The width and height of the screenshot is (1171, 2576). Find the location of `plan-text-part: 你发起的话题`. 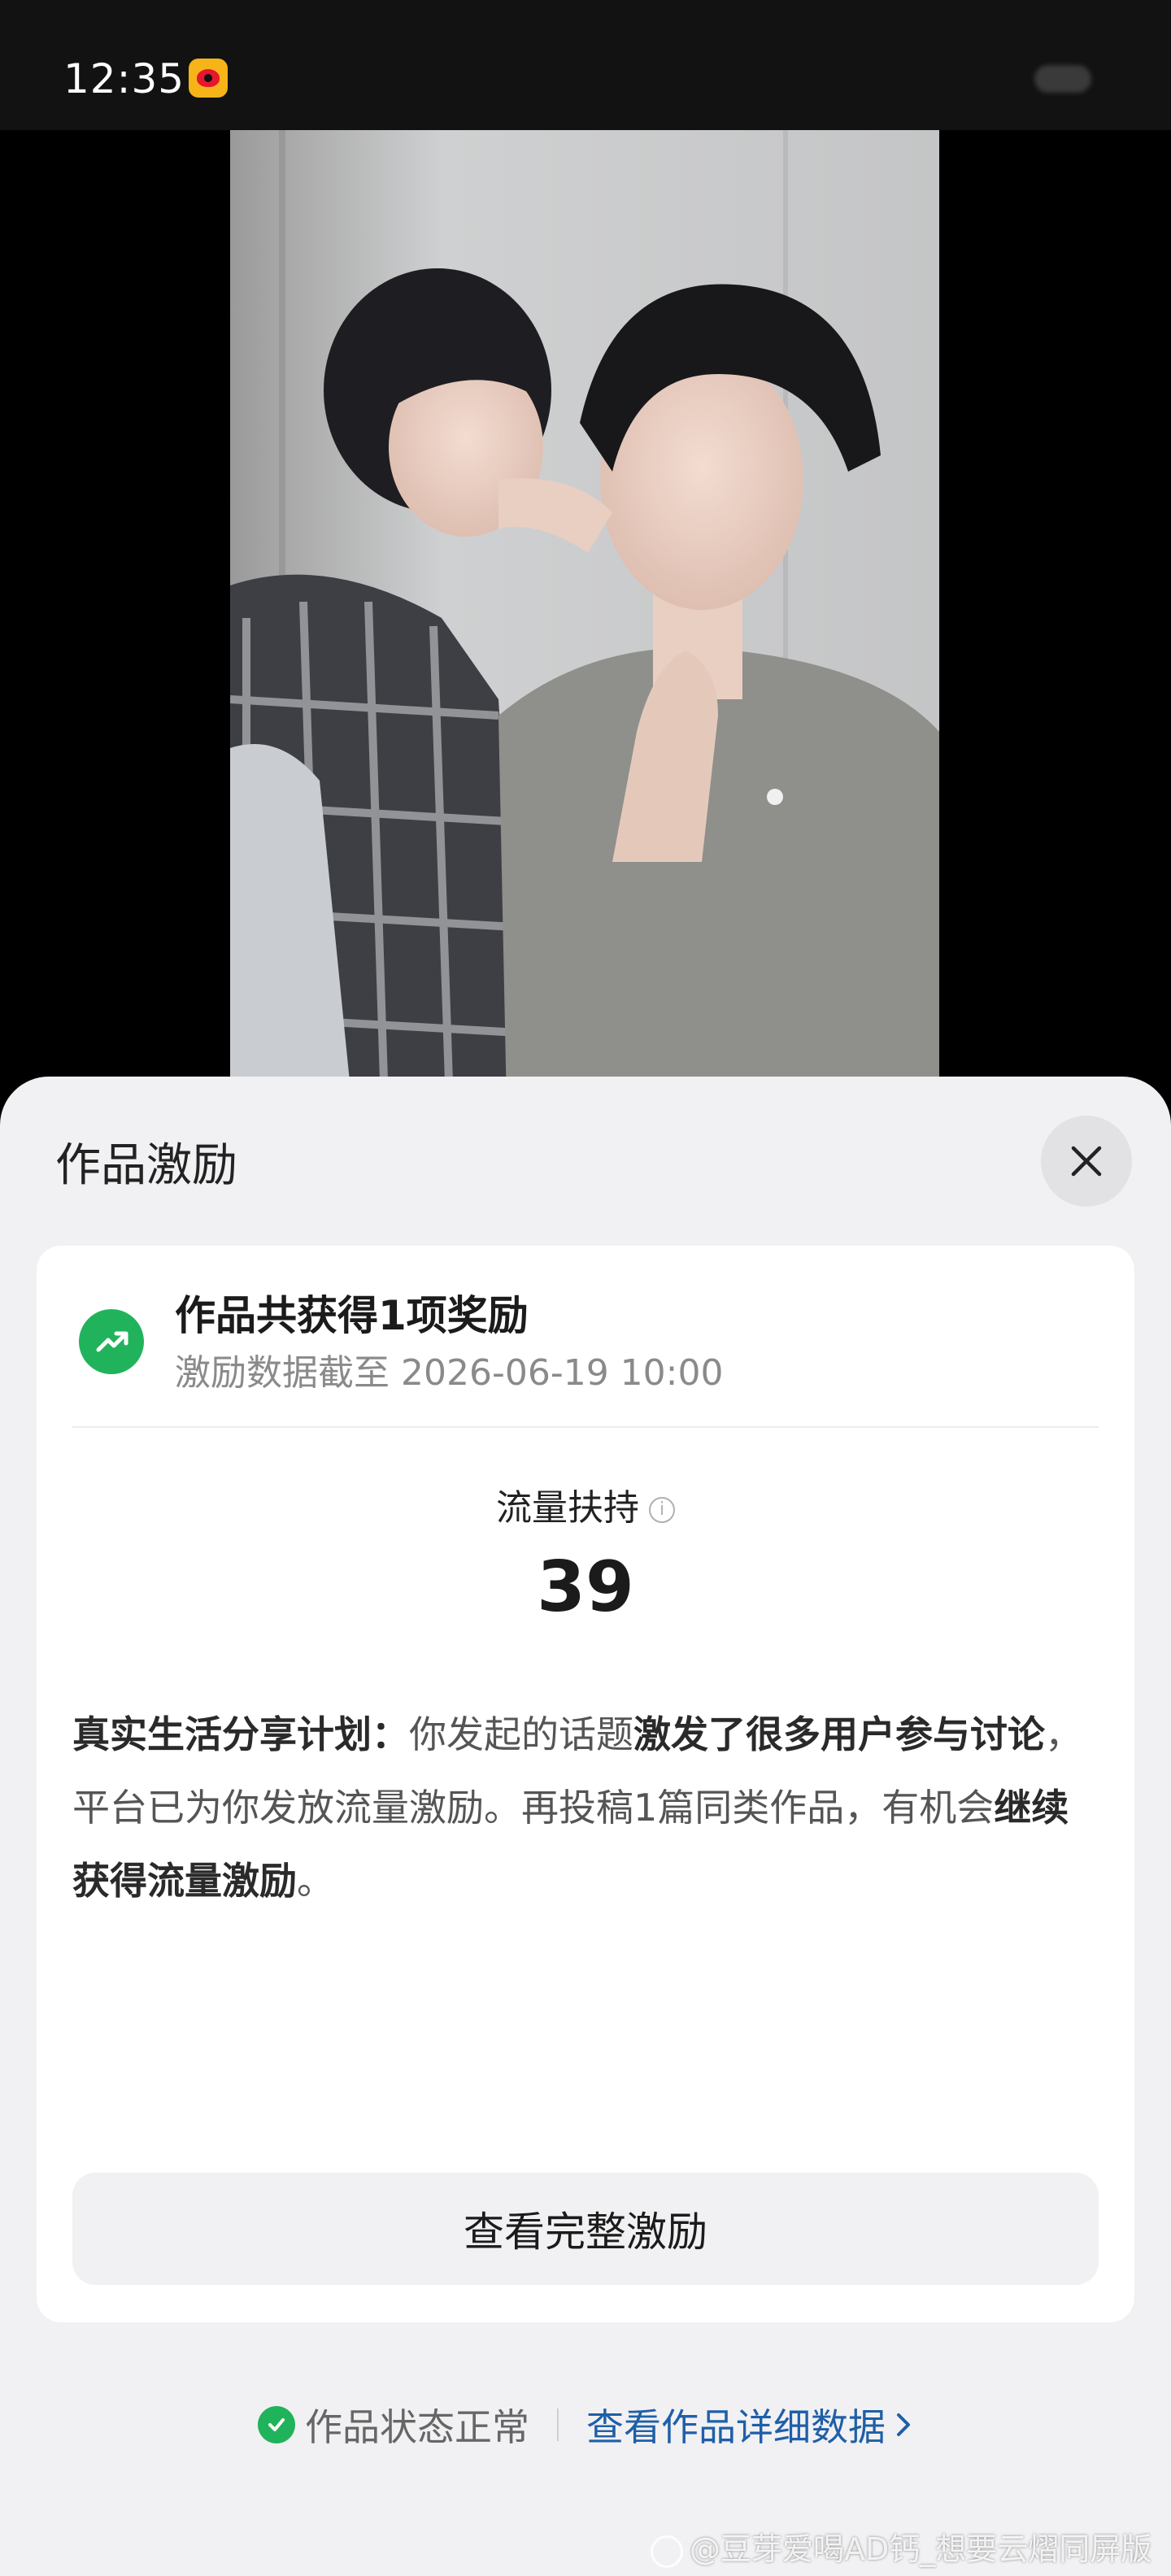

plan-text-part: 你发起的话题 is located at coordinates (521, 1734).